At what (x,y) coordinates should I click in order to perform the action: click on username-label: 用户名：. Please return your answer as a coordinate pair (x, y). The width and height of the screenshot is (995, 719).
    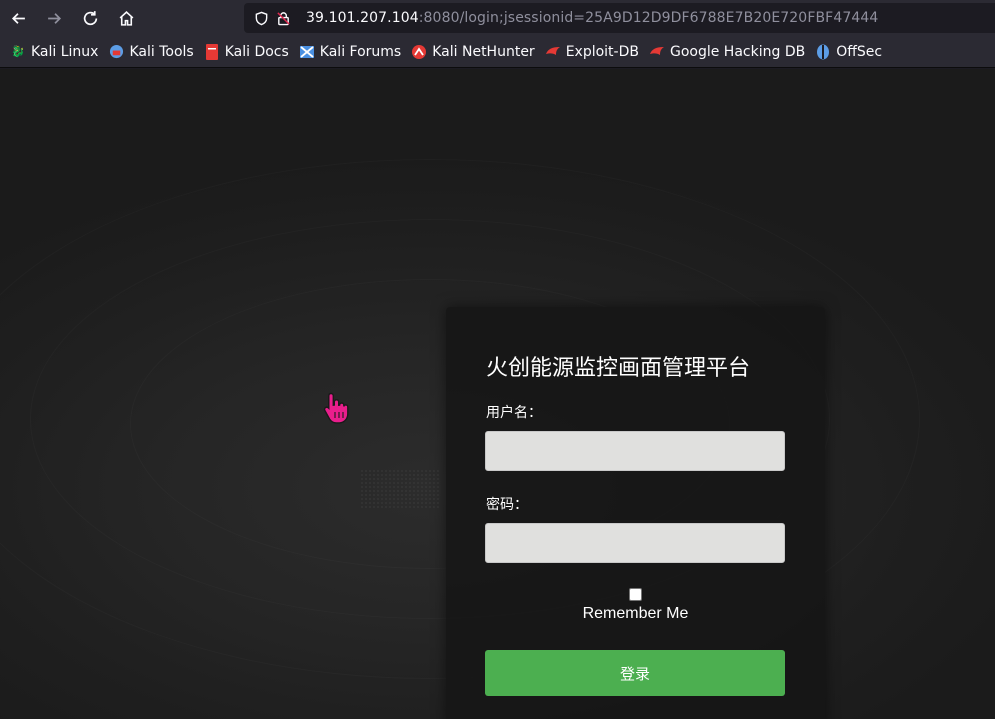
    Looking at the image, I should click on (514, 413).